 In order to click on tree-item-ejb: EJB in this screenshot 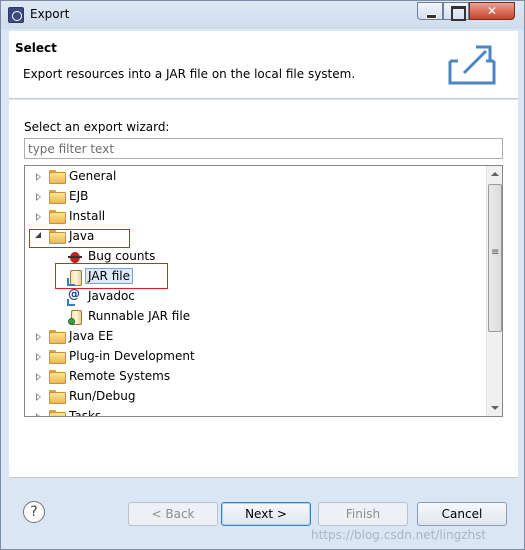, I will do `click(254, 197)`.